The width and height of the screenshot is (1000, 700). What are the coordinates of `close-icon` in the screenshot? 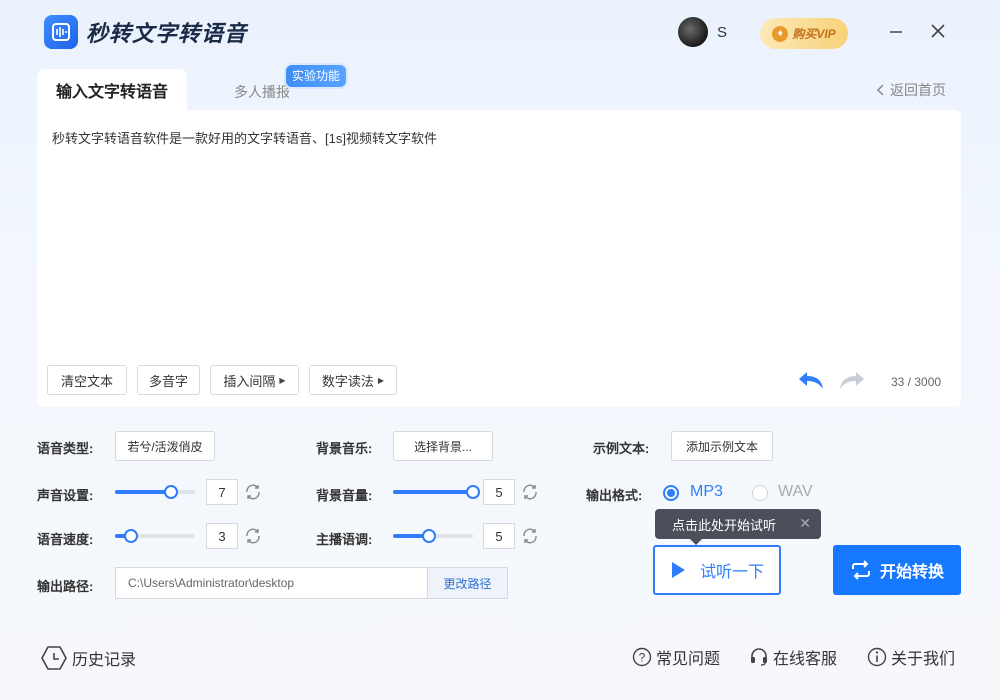 It's located at (938, 31).